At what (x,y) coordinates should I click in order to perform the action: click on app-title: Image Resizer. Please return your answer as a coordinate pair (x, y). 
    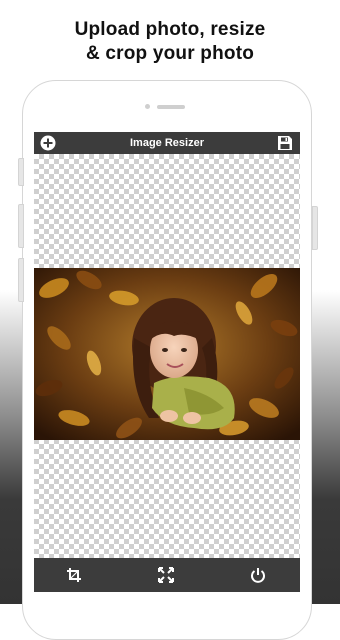
    Looking at the image, I should click on (167, 143).